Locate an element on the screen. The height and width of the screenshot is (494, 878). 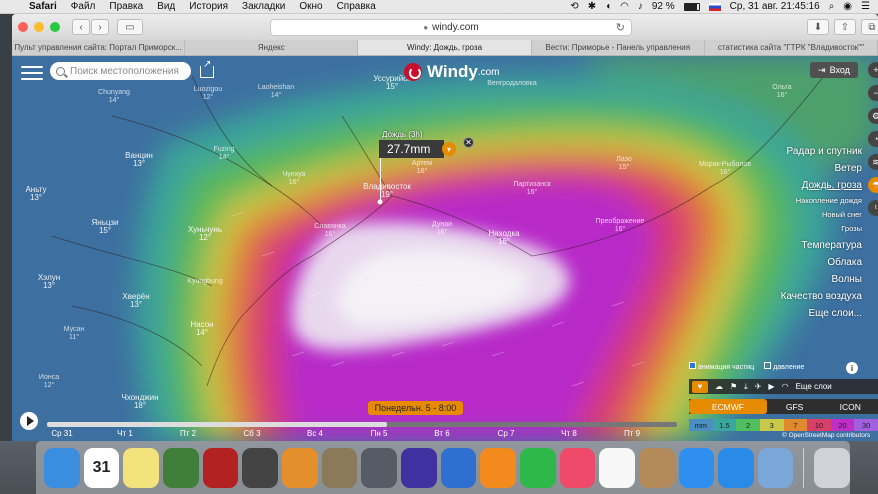
city-label: Kyungbung is located at coordinates (204, 282).